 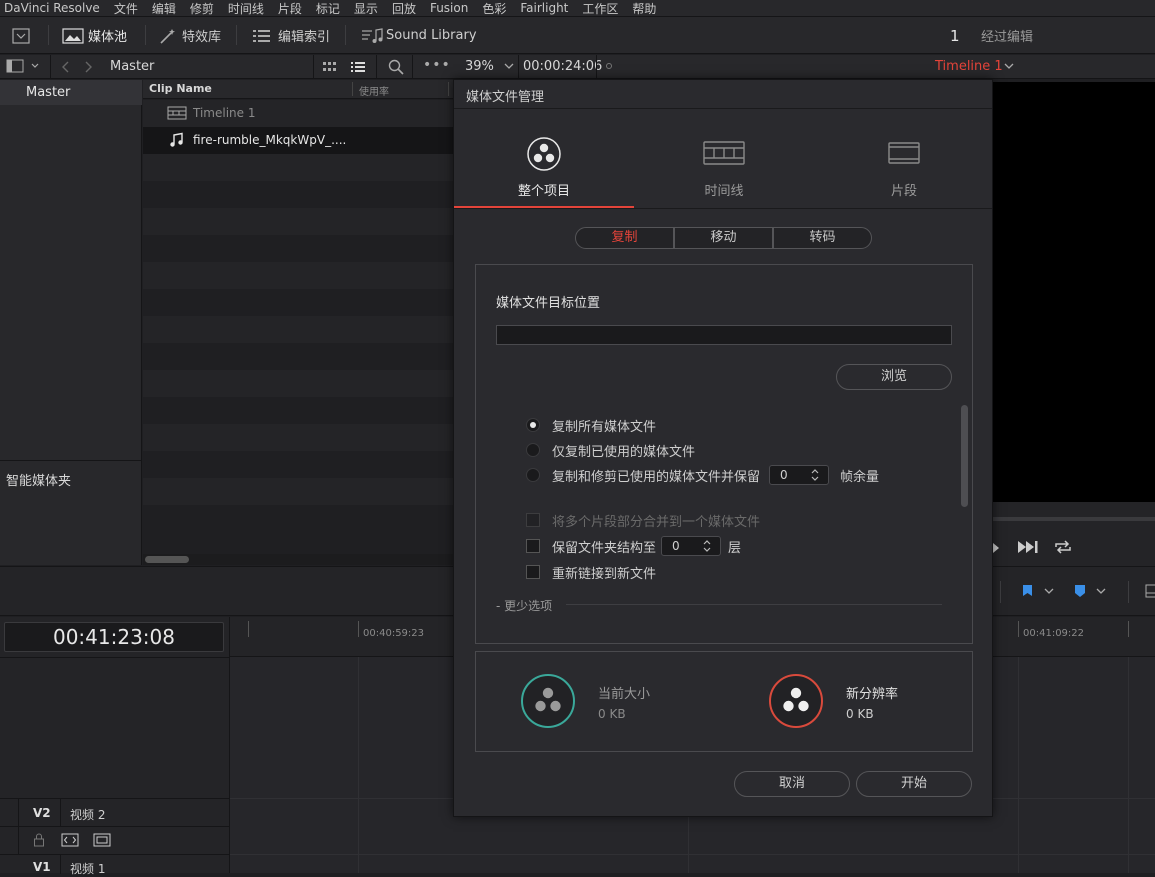 What do you see at coordinates (544, 158) in the screenshot?
I see `tab-entire-project: 整个项目` at bounding box center [544, 158].